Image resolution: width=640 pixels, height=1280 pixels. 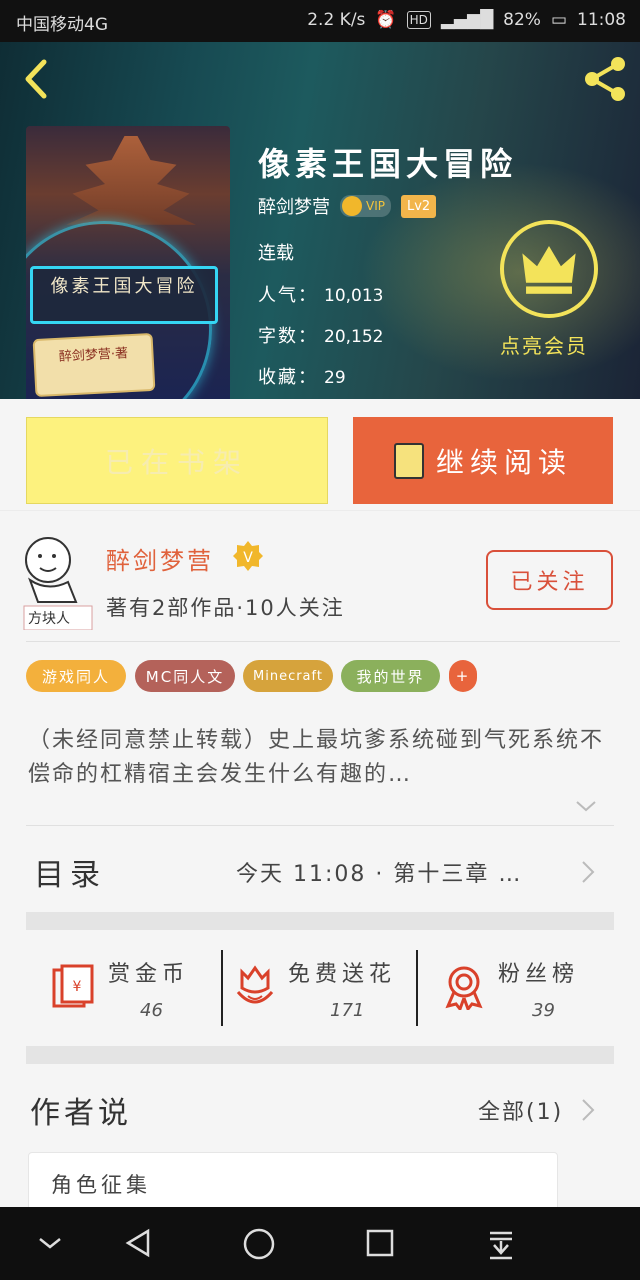 I want to click on on-shelf-button: 已在书架, so click(x=177, y=460).